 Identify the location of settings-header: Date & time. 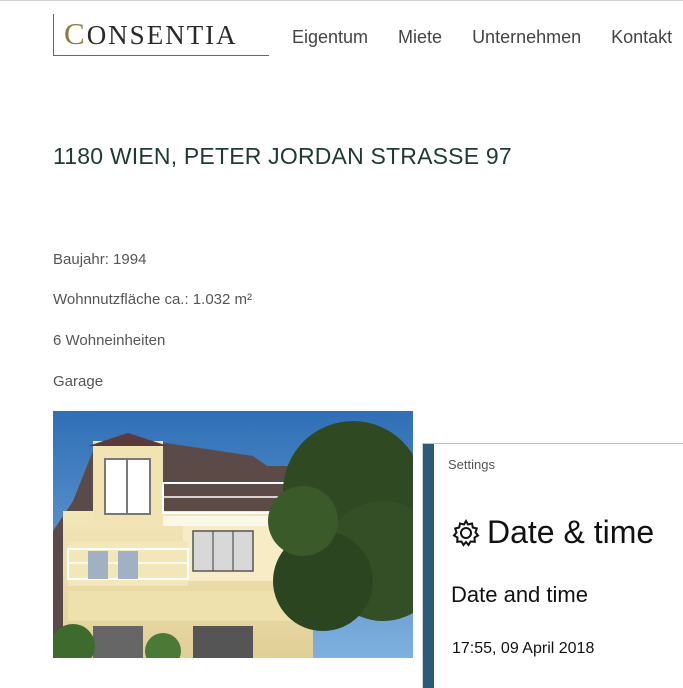
(552, 532).